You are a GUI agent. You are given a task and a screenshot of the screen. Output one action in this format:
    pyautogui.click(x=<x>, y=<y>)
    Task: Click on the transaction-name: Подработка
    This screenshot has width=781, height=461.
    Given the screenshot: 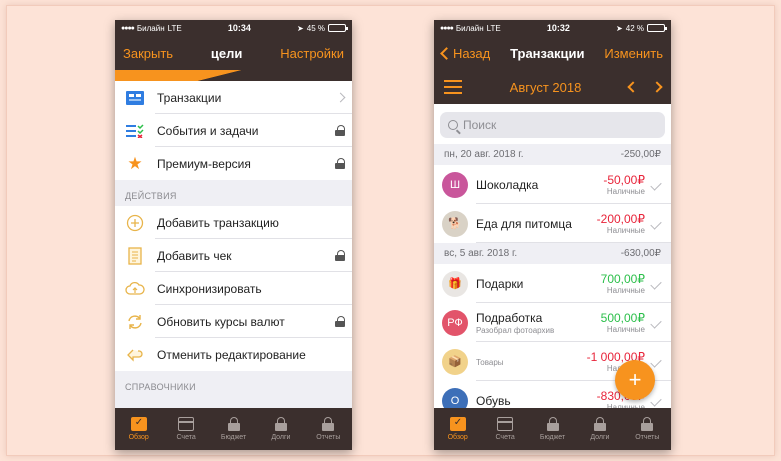 What is the action you would take?
    pyautogui.click(x=509, y=317)
    